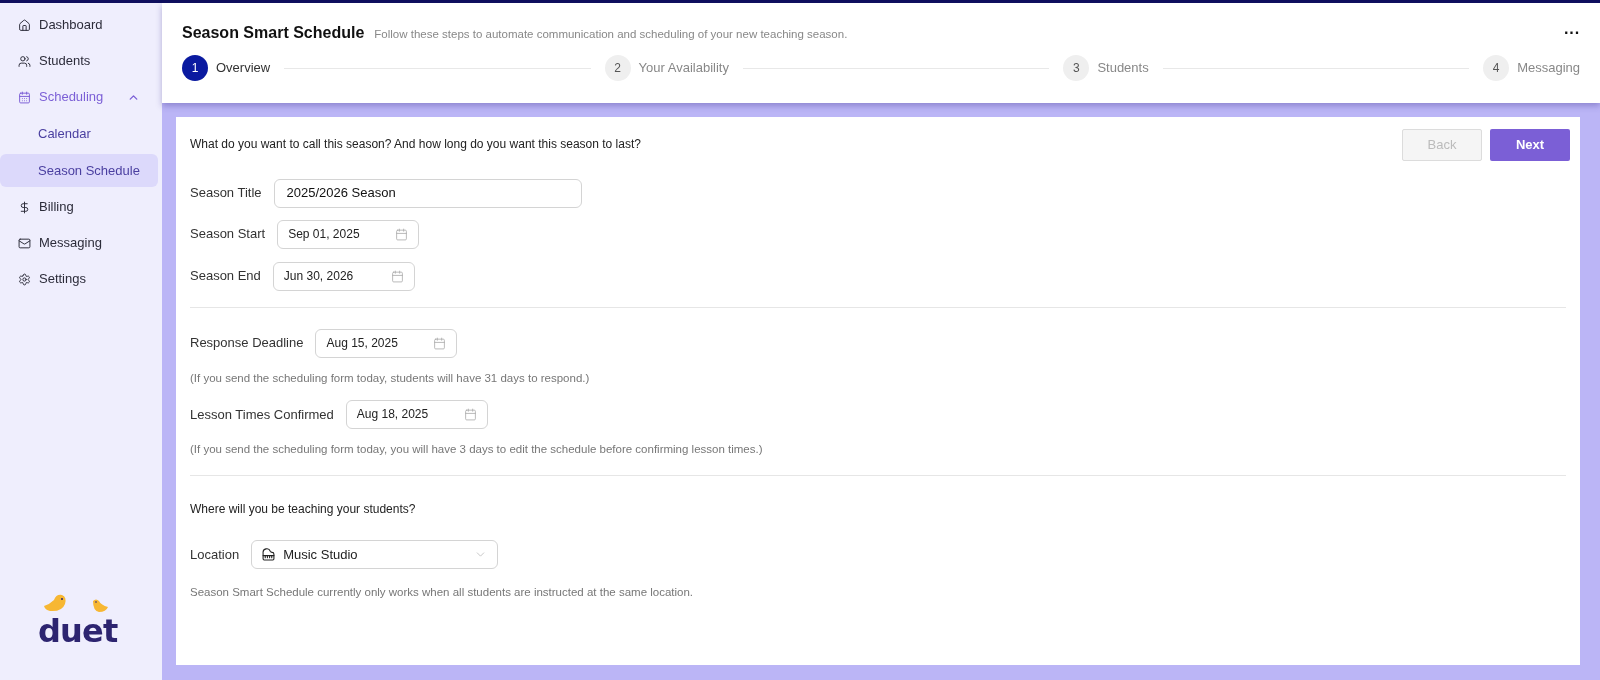  I want to click on step: 2 Your Availability, so click(666, 68).